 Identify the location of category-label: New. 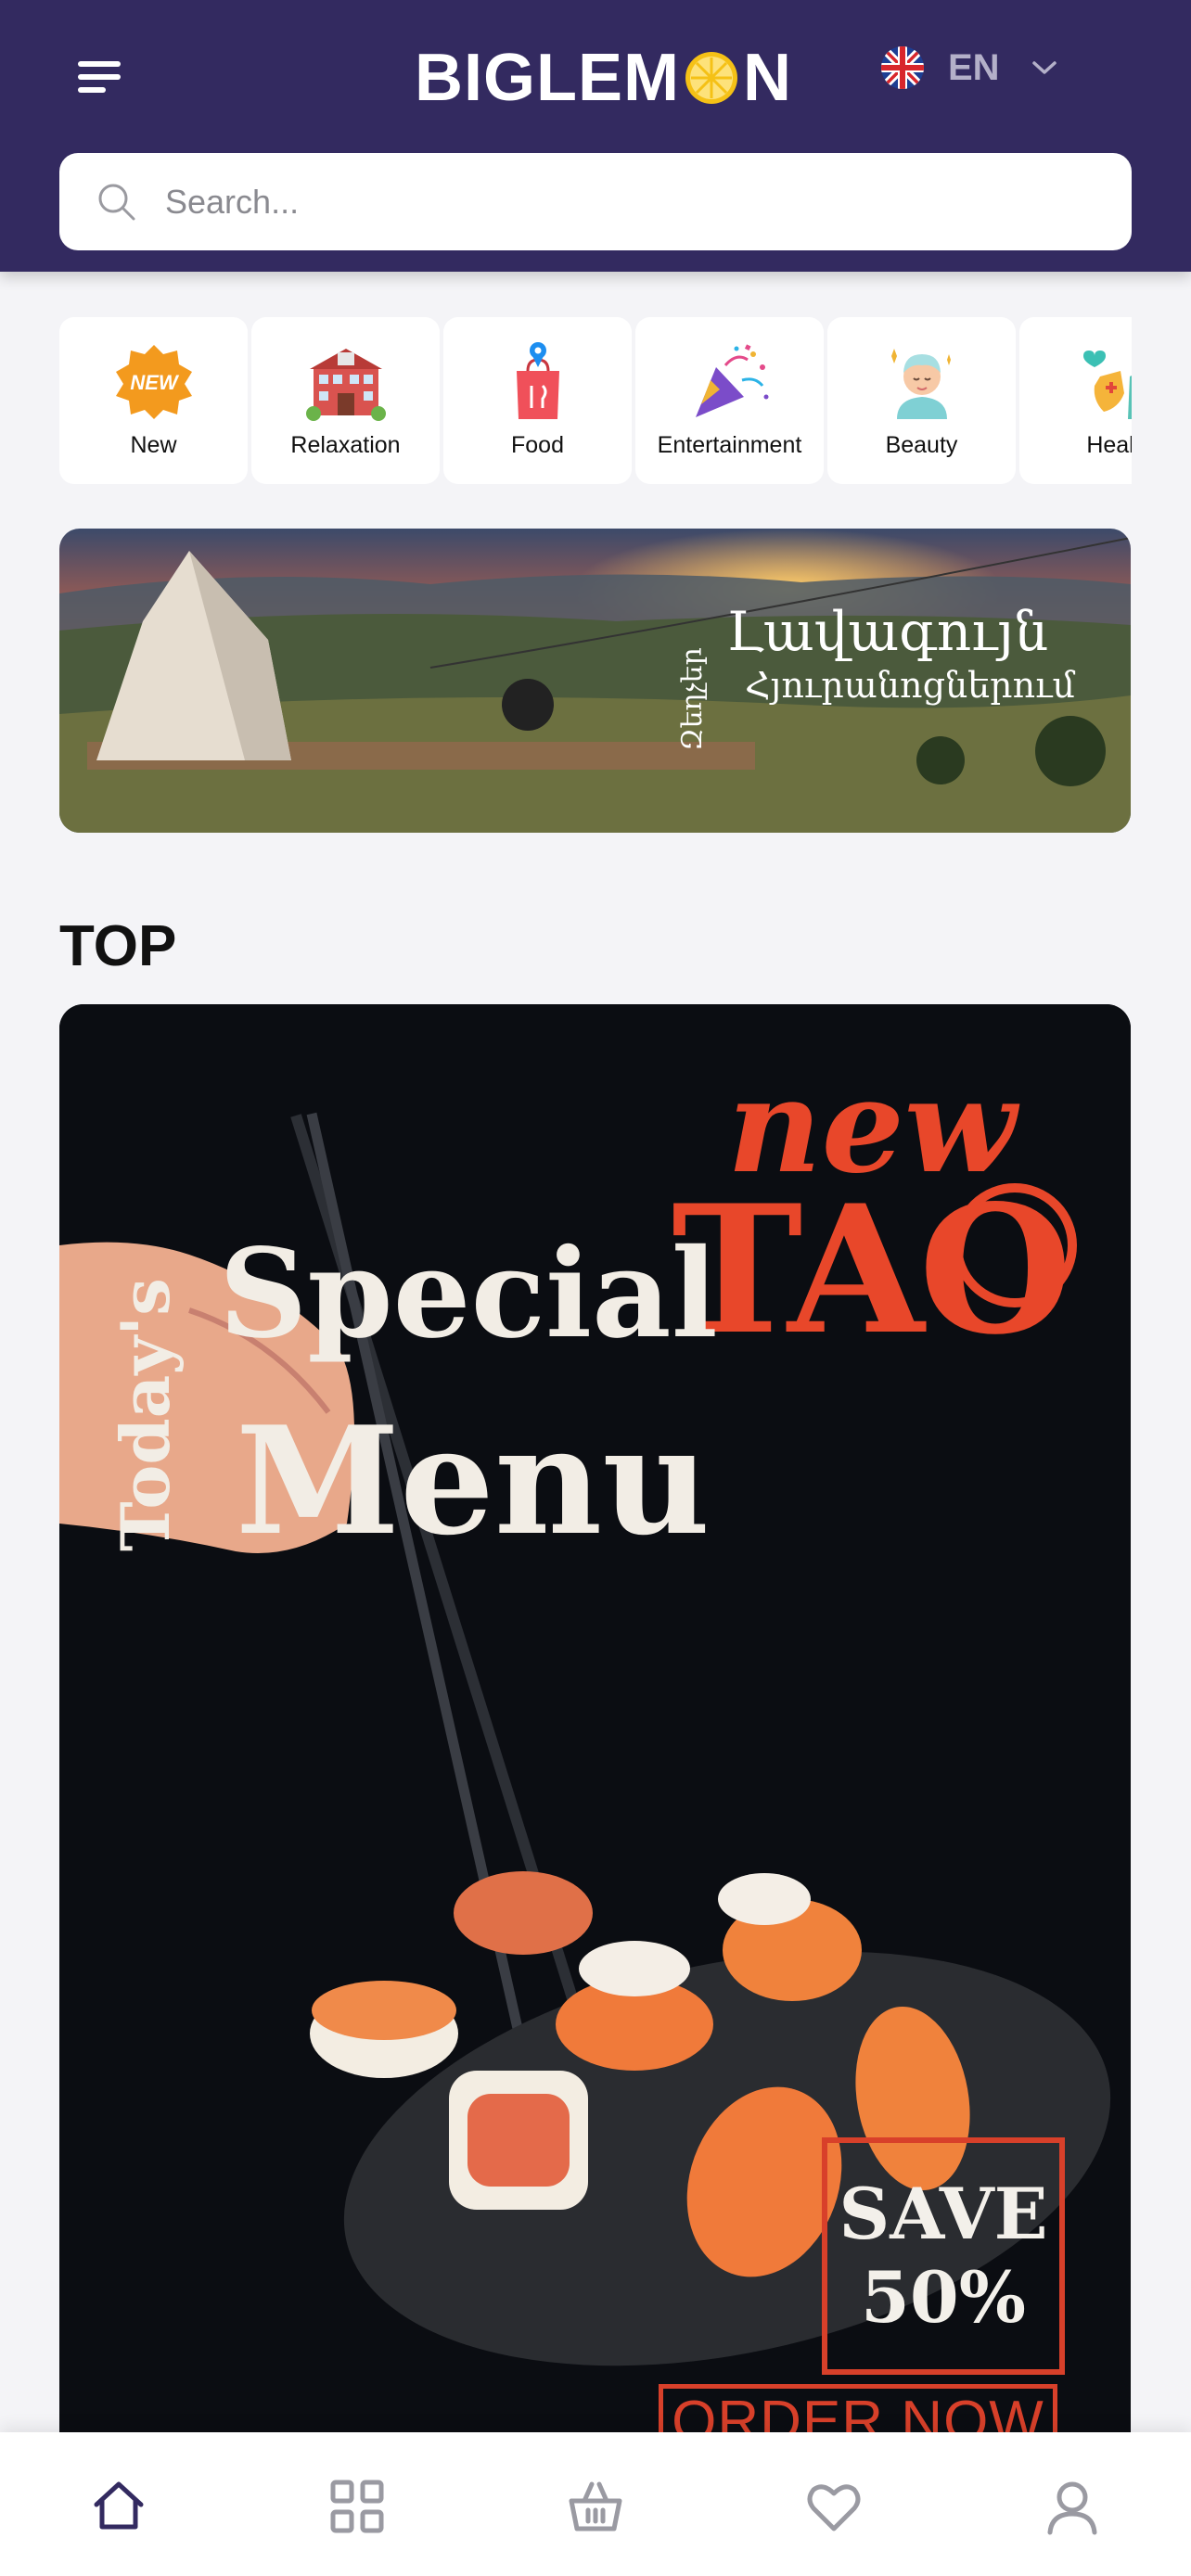
(153, 445).